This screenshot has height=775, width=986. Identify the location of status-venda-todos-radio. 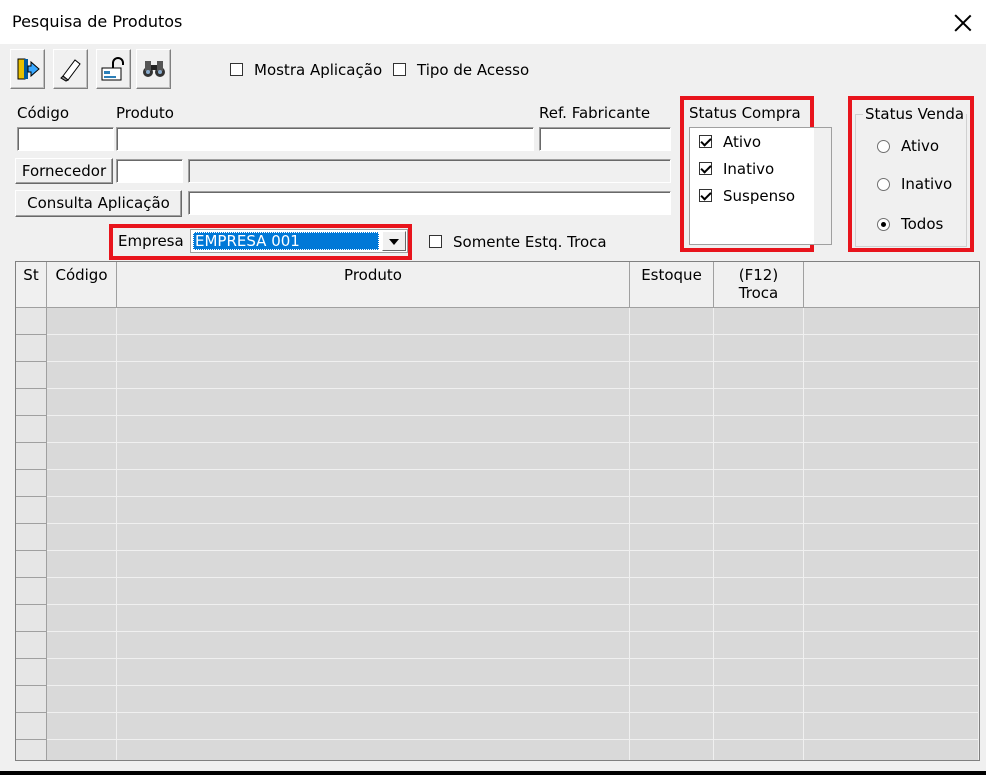
(883, 224).